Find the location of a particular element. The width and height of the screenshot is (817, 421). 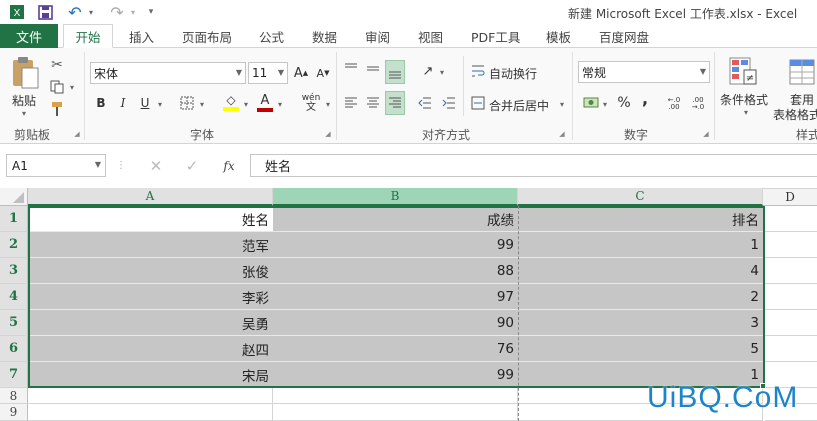

increase-decimal-icon: ←.0.00 is located at coordinates (674, 104).